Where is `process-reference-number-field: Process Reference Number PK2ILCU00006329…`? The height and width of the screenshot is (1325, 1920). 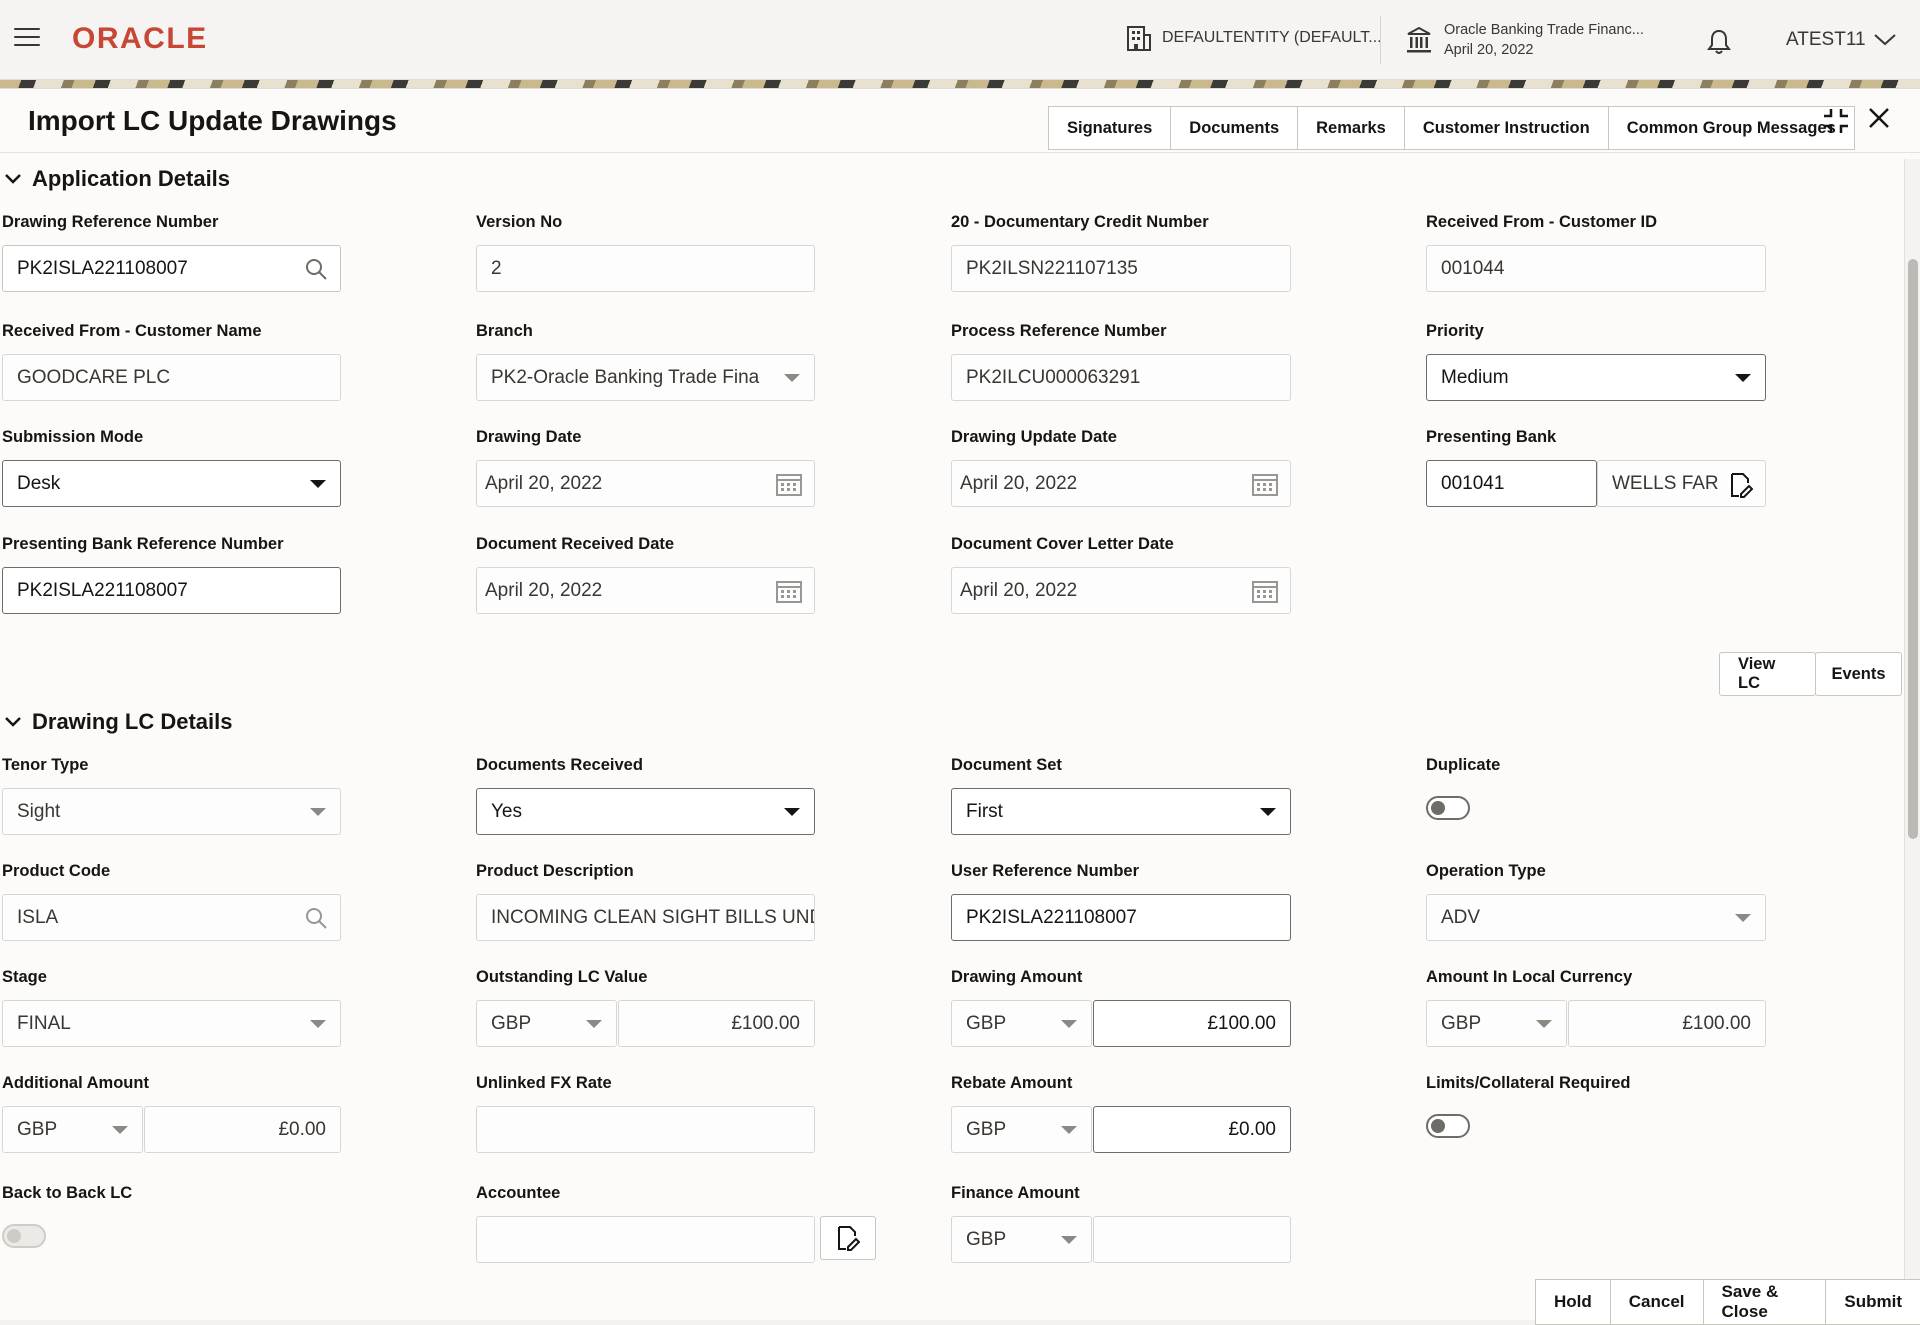 process-reference-number-field: Process Reference Number PK2ILCU00006329… is located at coordinates (1121, 333).